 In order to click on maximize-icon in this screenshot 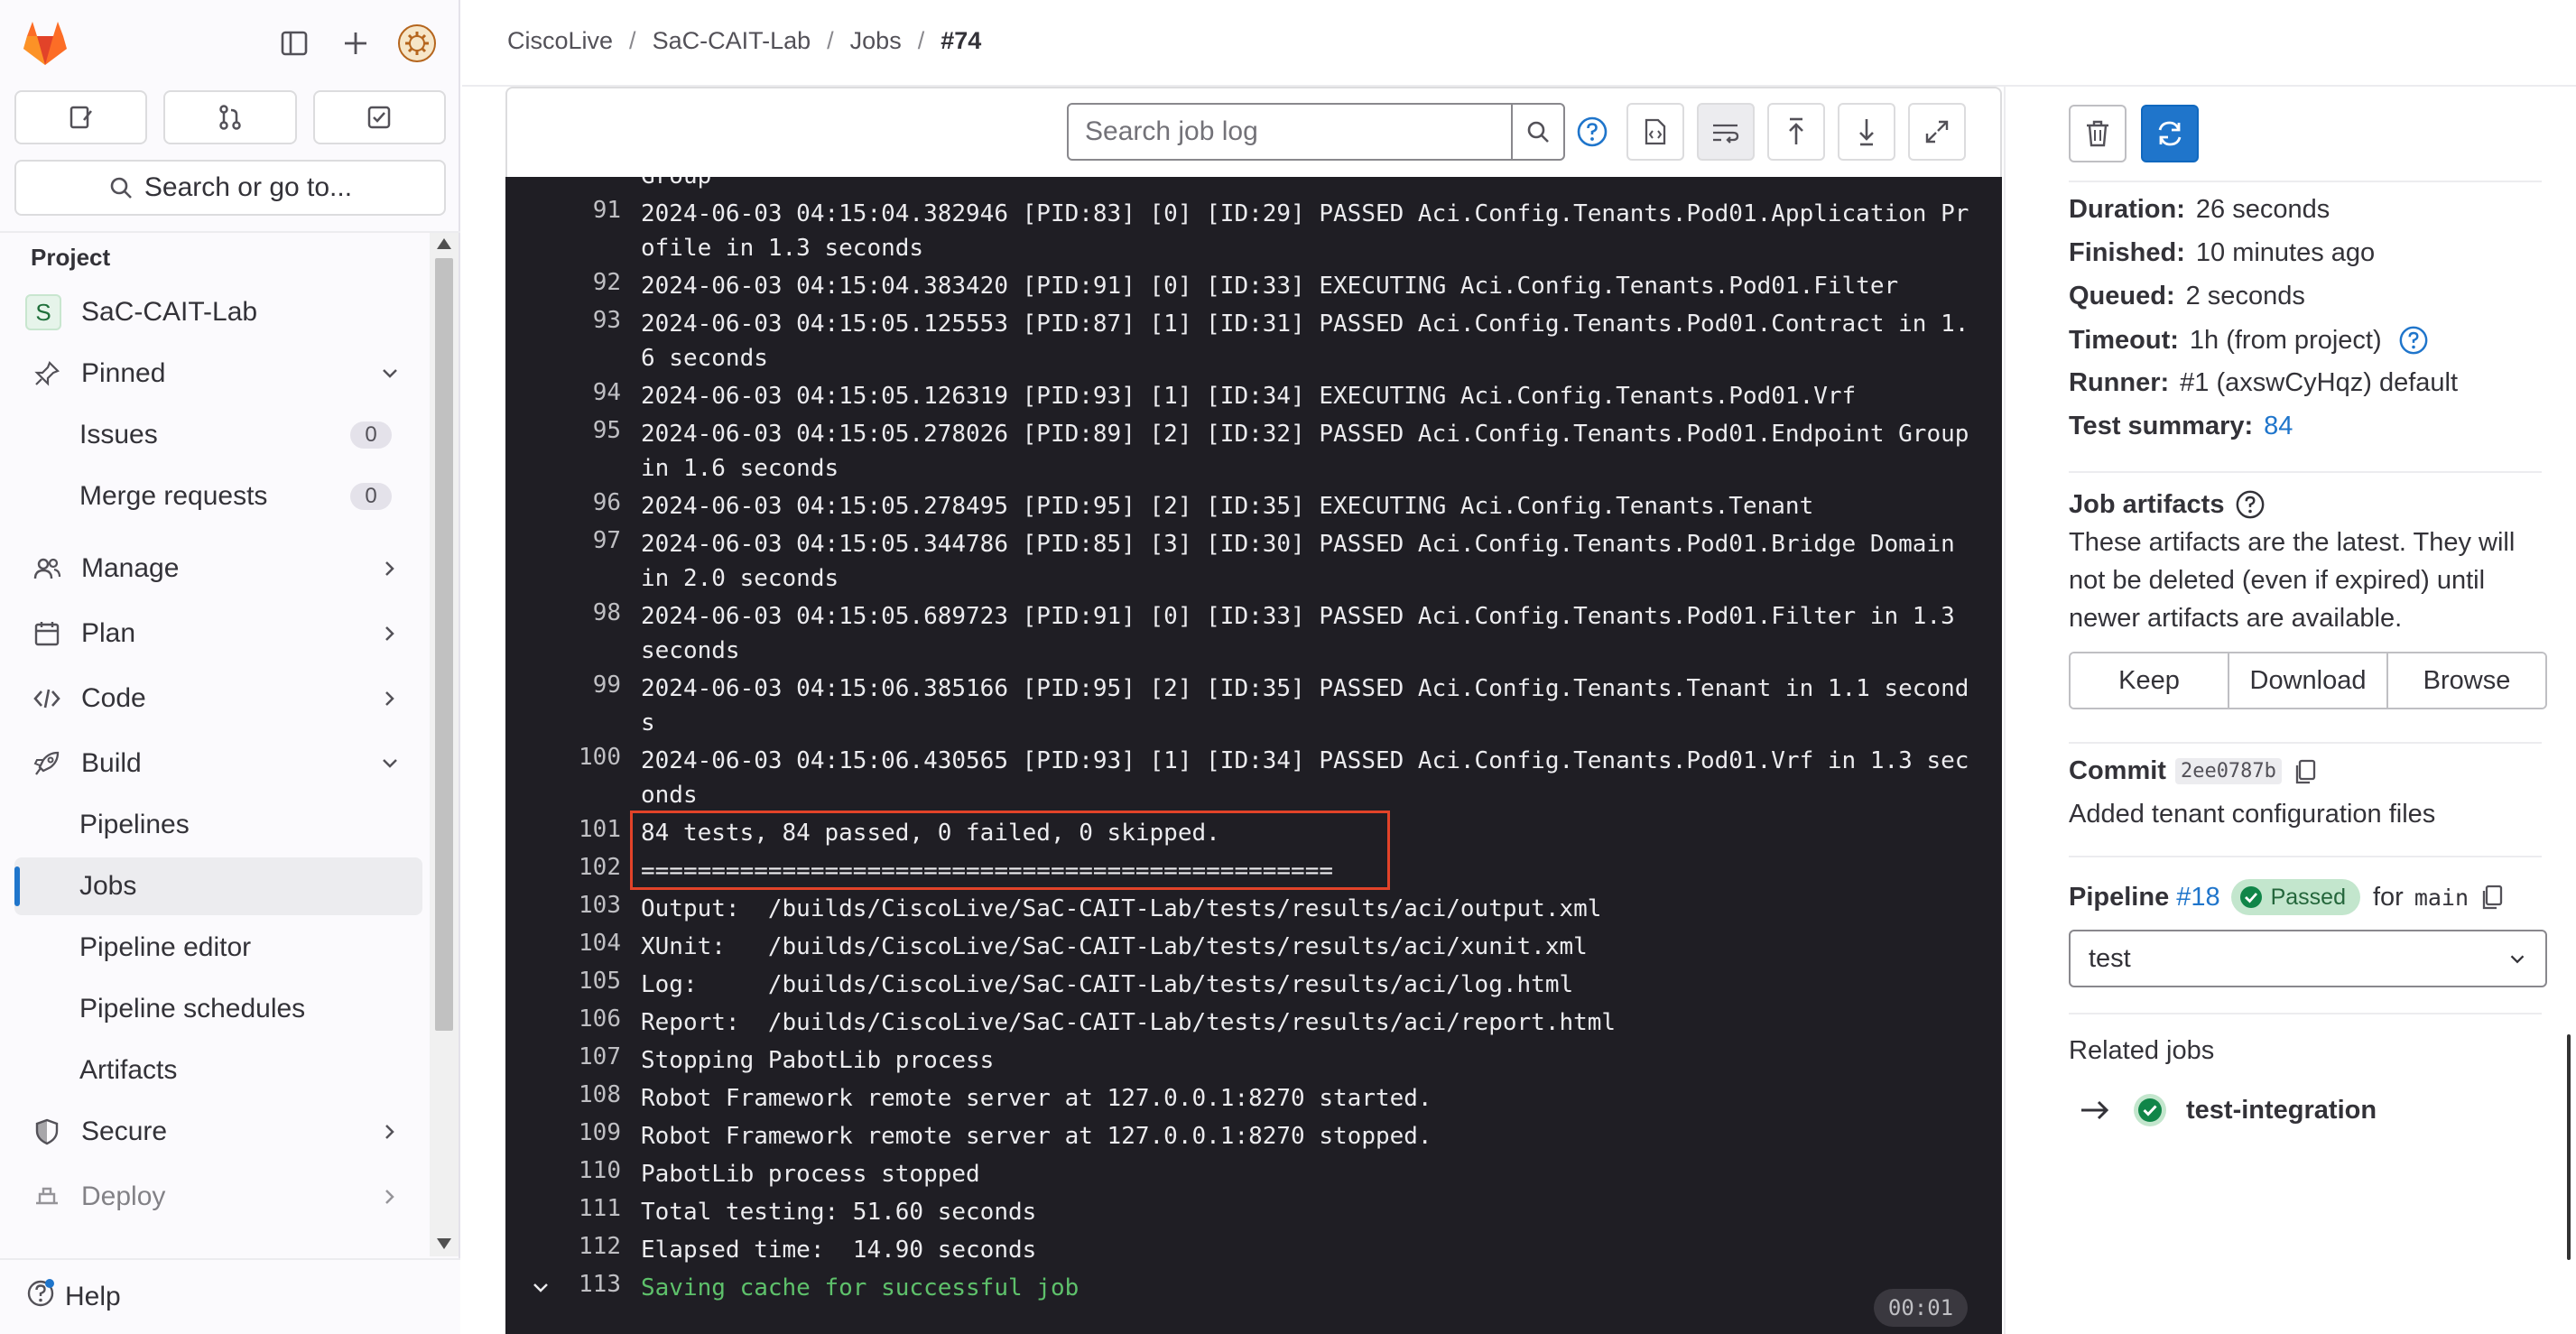, I will do `click(1937, 132)`.